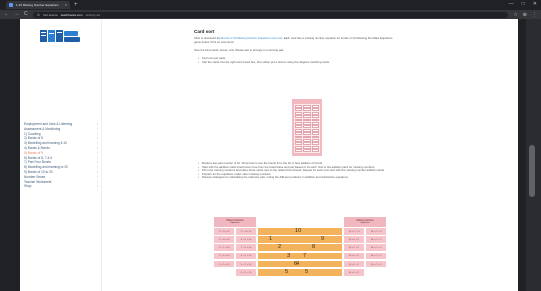 The width and height of the screenshot is (541, 291). I want to click on bookmark-star-icon: ☆, so click(515, 15).